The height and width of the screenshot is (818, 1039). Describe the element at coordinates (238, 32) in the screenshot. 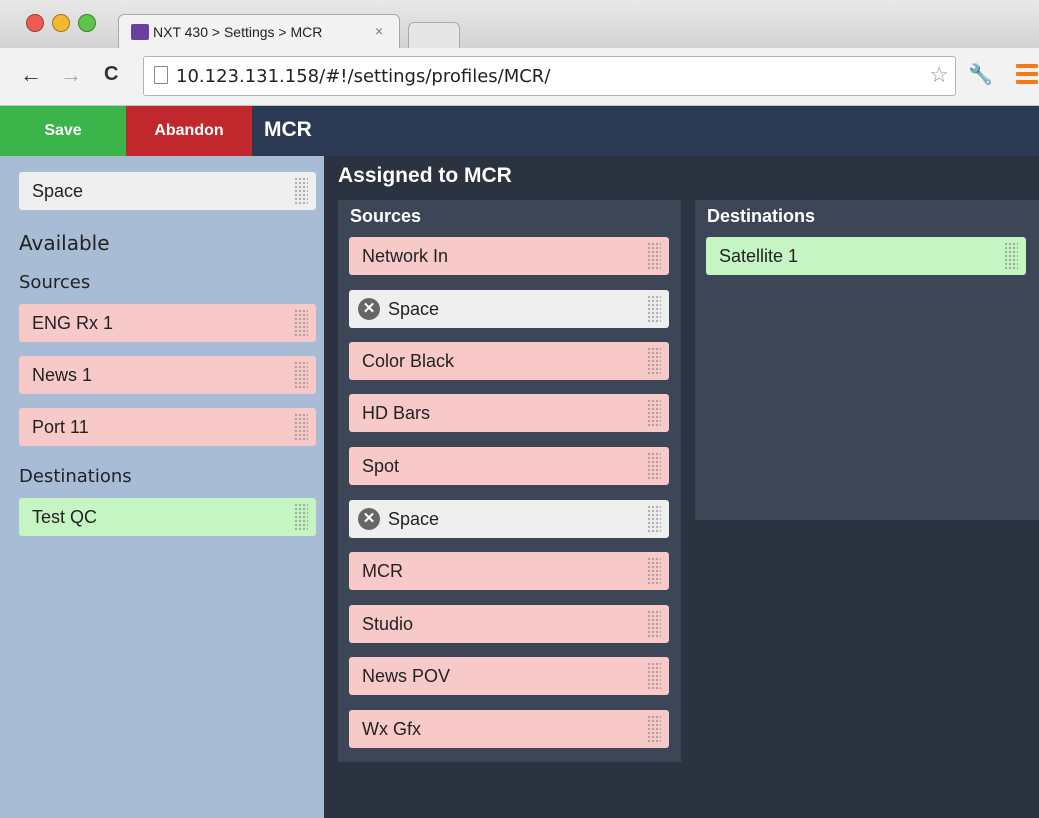

I see `tab-title: NXT 430 > Settings > MCR` at that location.